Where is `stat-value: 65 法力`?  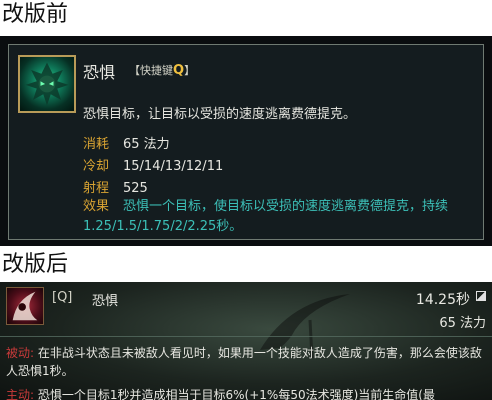
stat-value: 65 法力 is located at coordinates (146, 144).